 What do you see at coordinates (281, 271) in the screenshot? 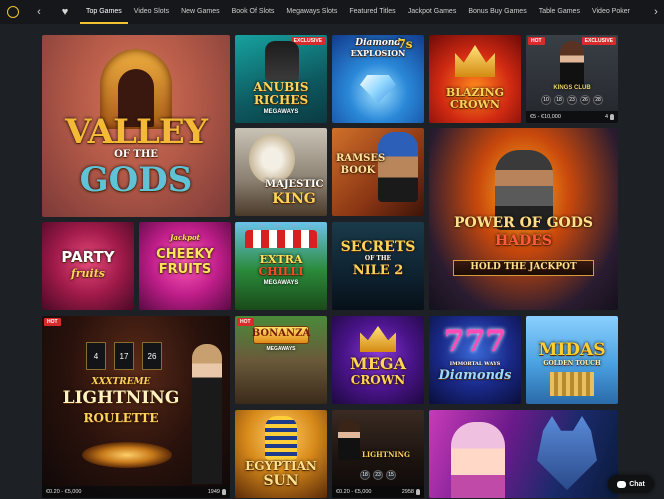
I see `game-title-bottom: CHILLI` at bounding box center [281, 271].